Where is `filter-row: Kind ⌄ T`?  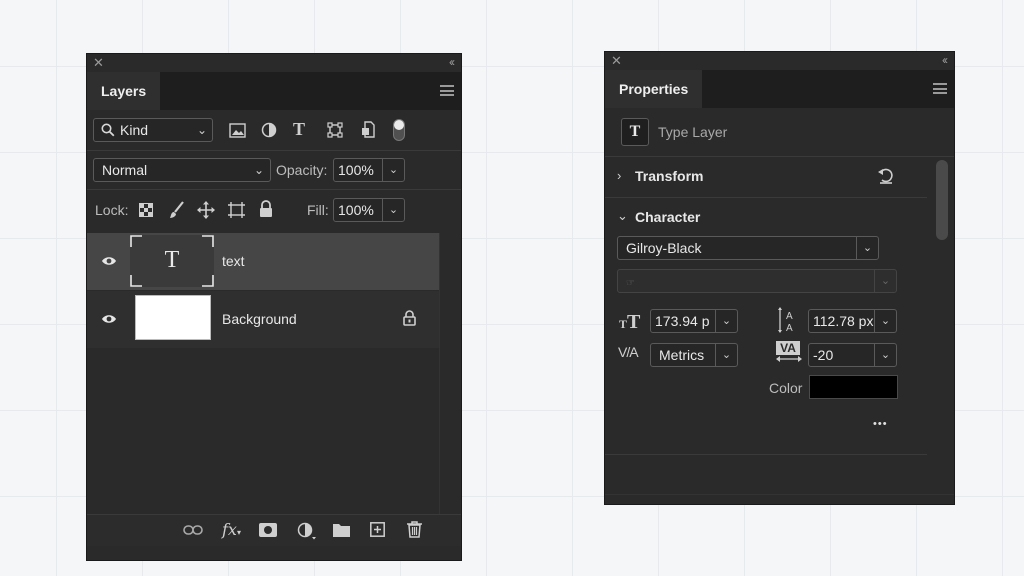 filter-row: Kind ⌄ T is located at coordinates (274, 130).